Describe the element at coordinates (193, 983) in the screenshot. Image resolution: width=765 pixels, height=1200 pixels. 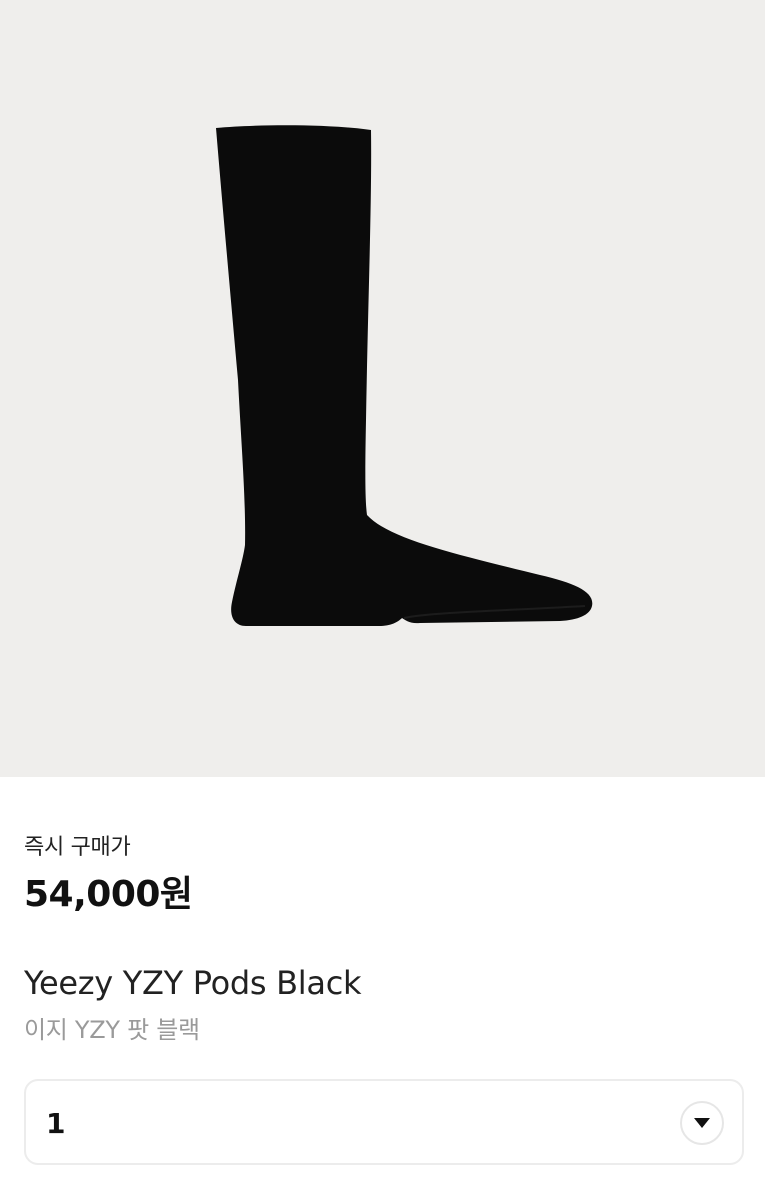
I see `product-name: Yeezy YZY Pods Black` at that location.